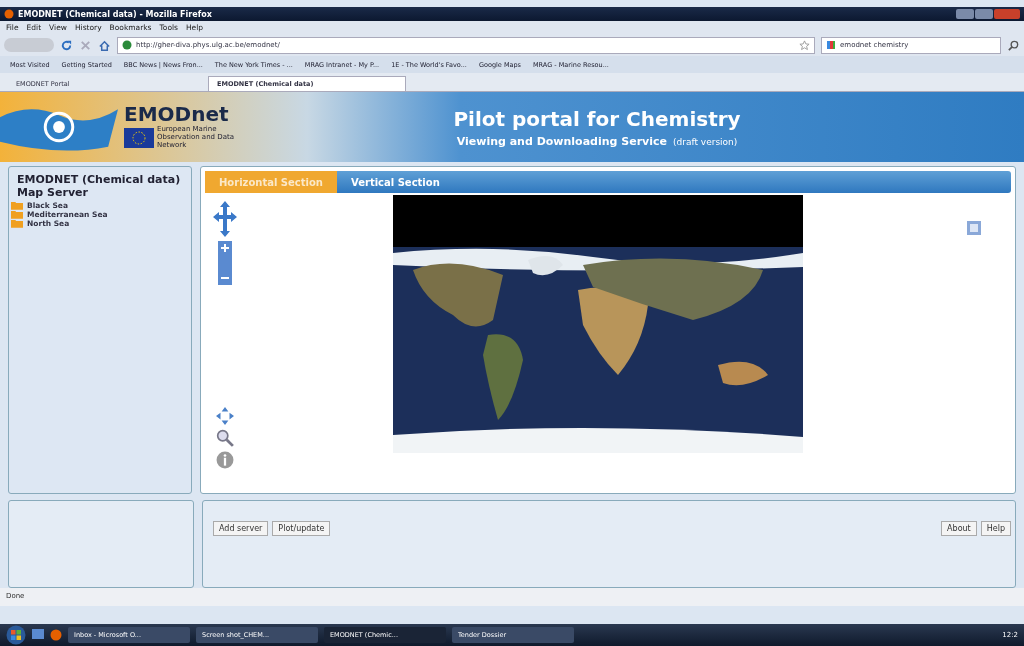 This screenshot has height=646, width=1024. Describe the element at coordinates (115, 14) in the screenshot. I see `window-title: EMODNET (Chemical data) - Mozilla Firefox` at that location.